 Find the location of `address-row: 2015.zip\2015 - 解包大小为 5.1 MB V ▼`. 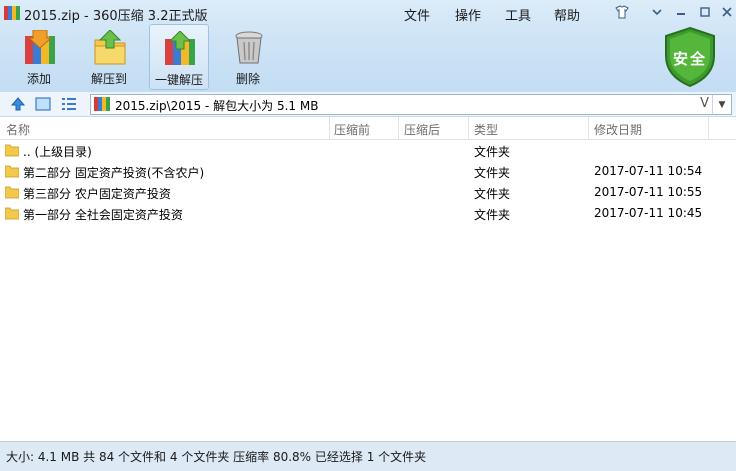

address-row: 2015.zip\2015 - 解包大小为 5.1 MB V ▼ is located at coordinates (368, 104).